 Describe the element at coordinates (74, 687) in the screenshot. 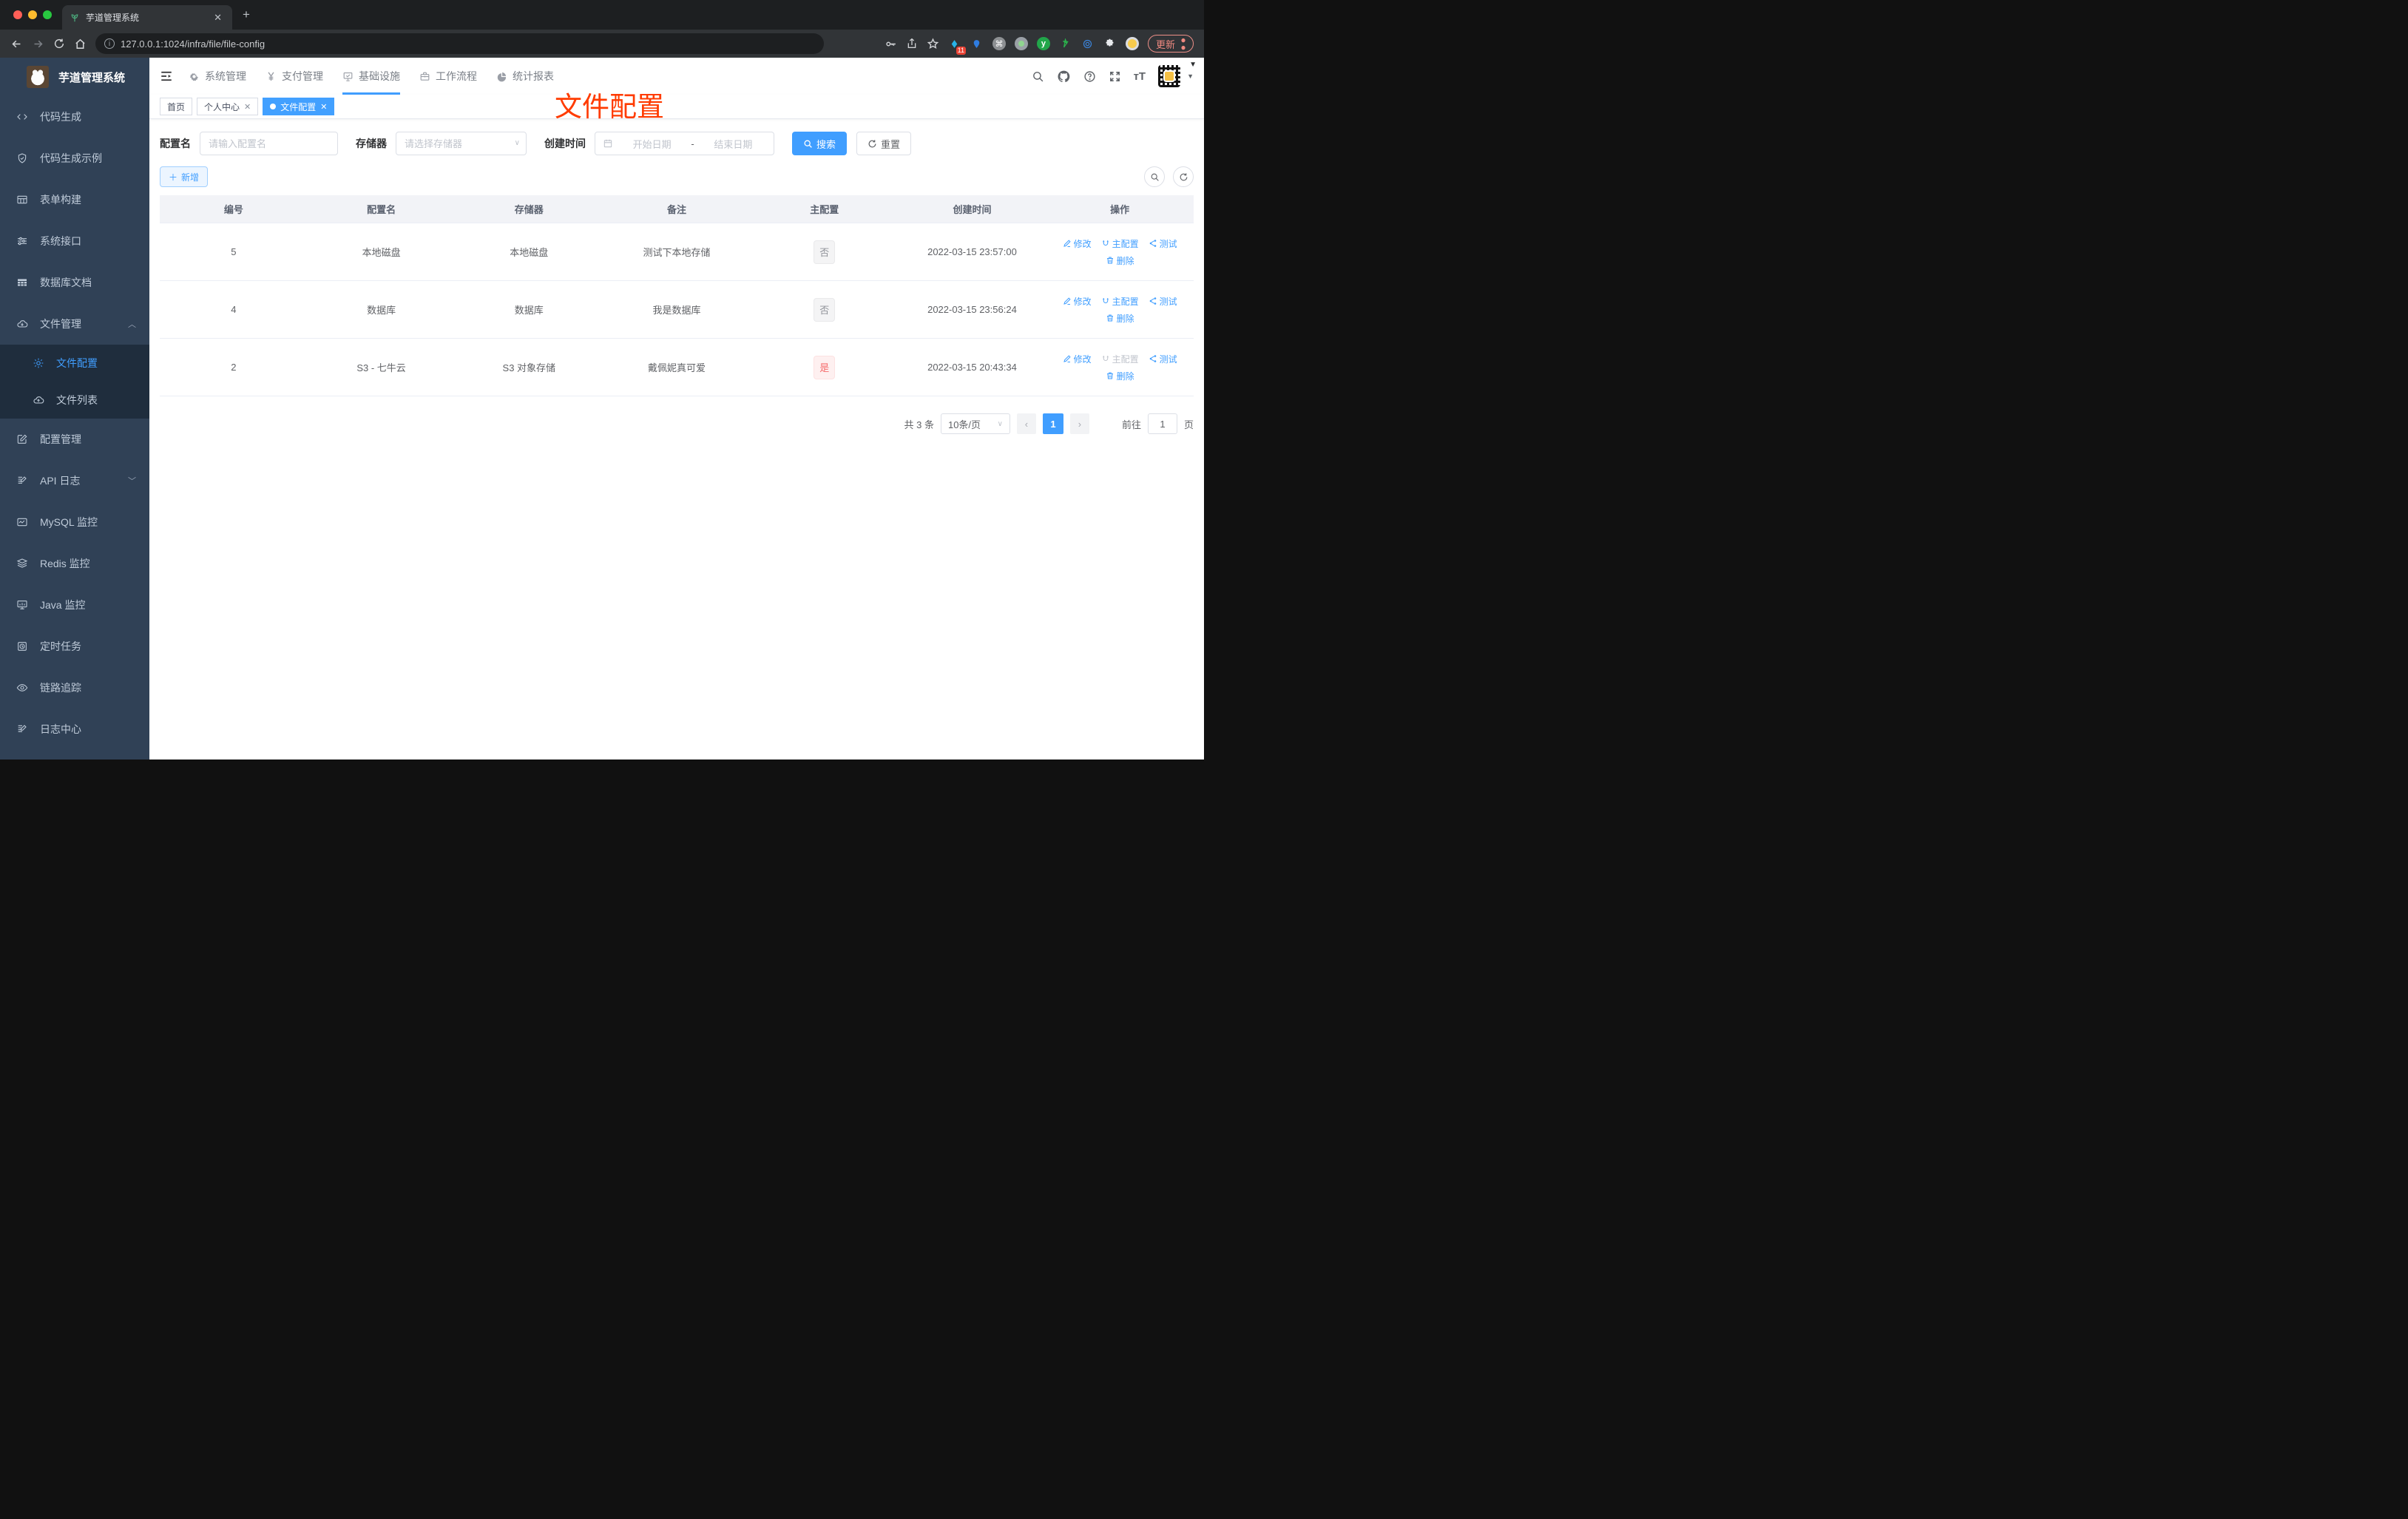

I see `sidebar-item-tracing: 链路追踪` at that location.